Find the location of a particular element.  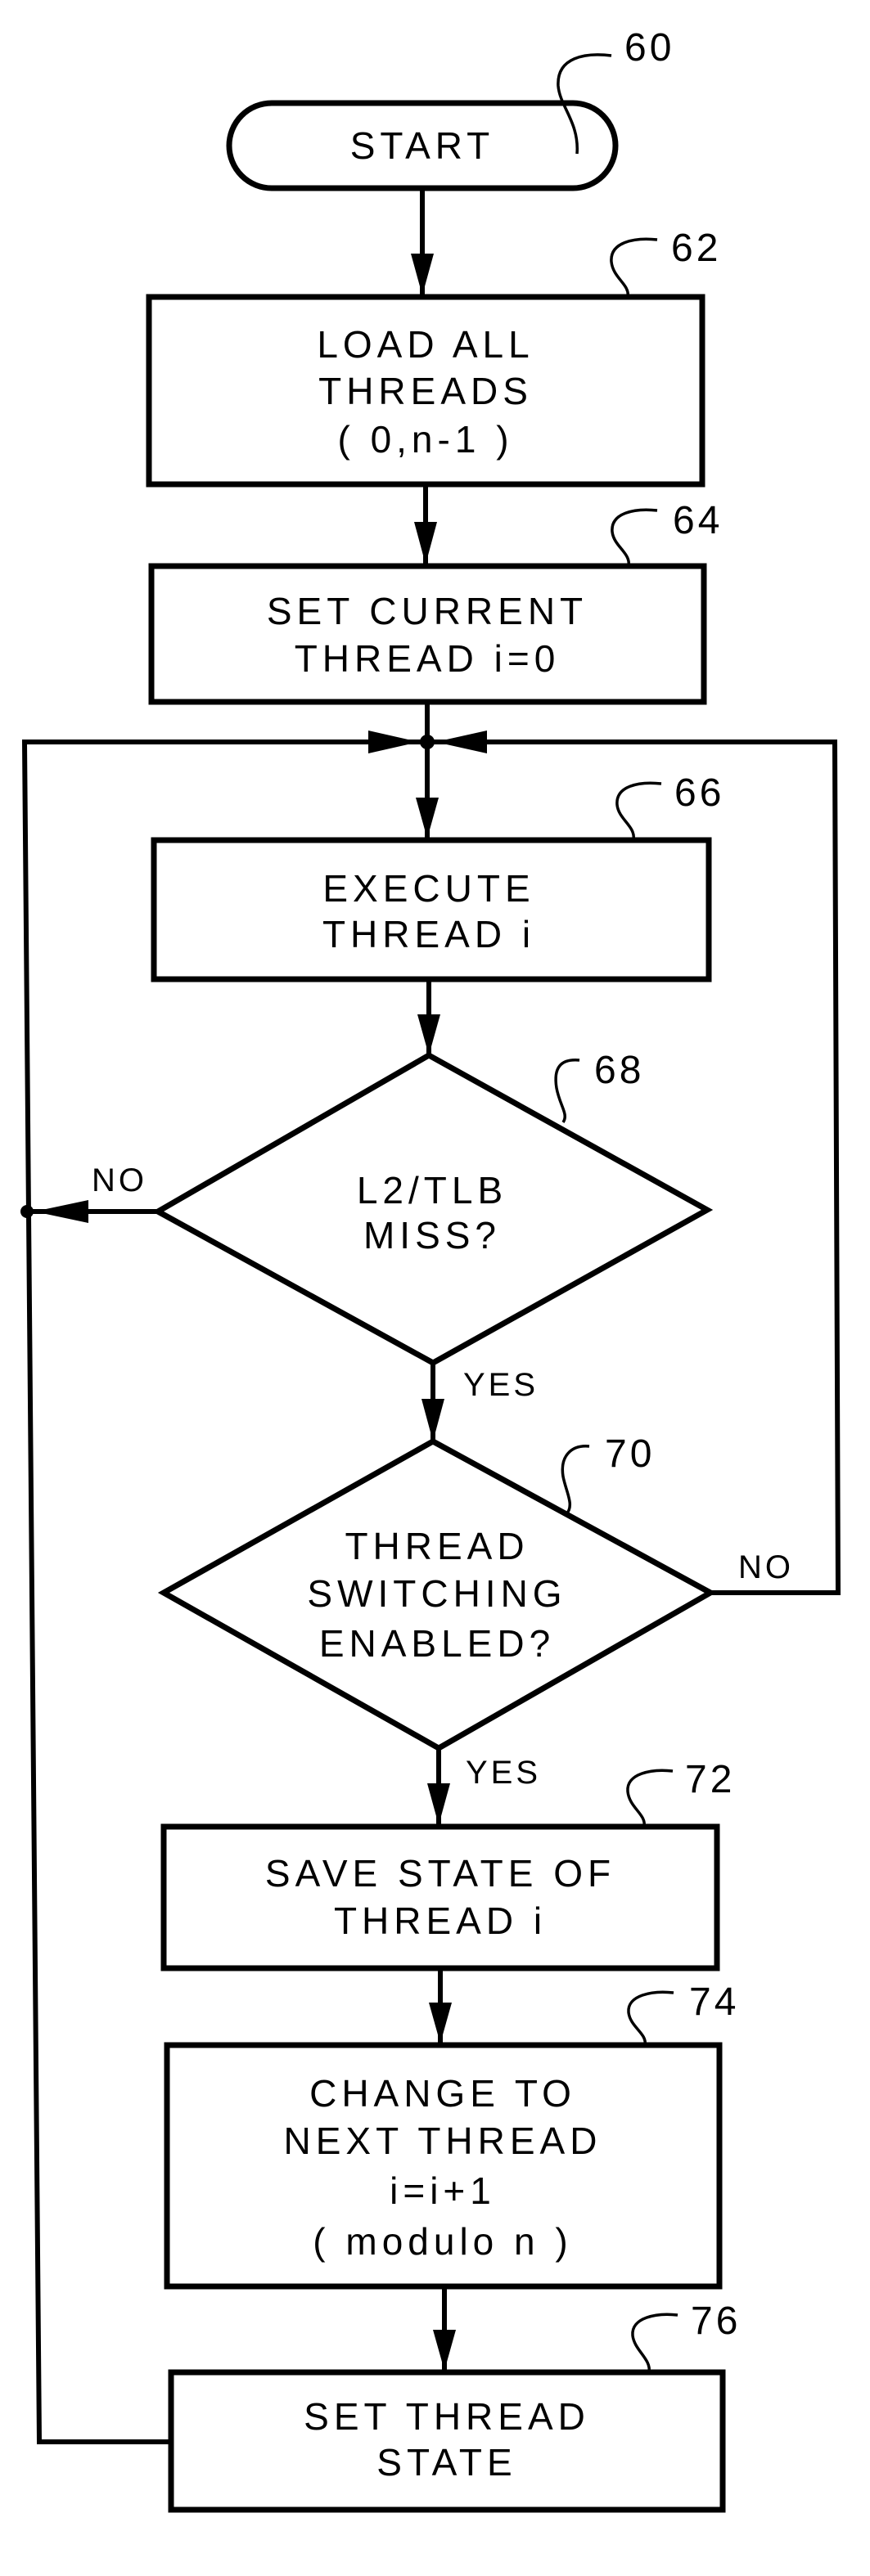

node-change-thread-74: CHANGE TO NEXT THREAD i=i+1 ( modulo n ) is located at coordinates (443, 2166).